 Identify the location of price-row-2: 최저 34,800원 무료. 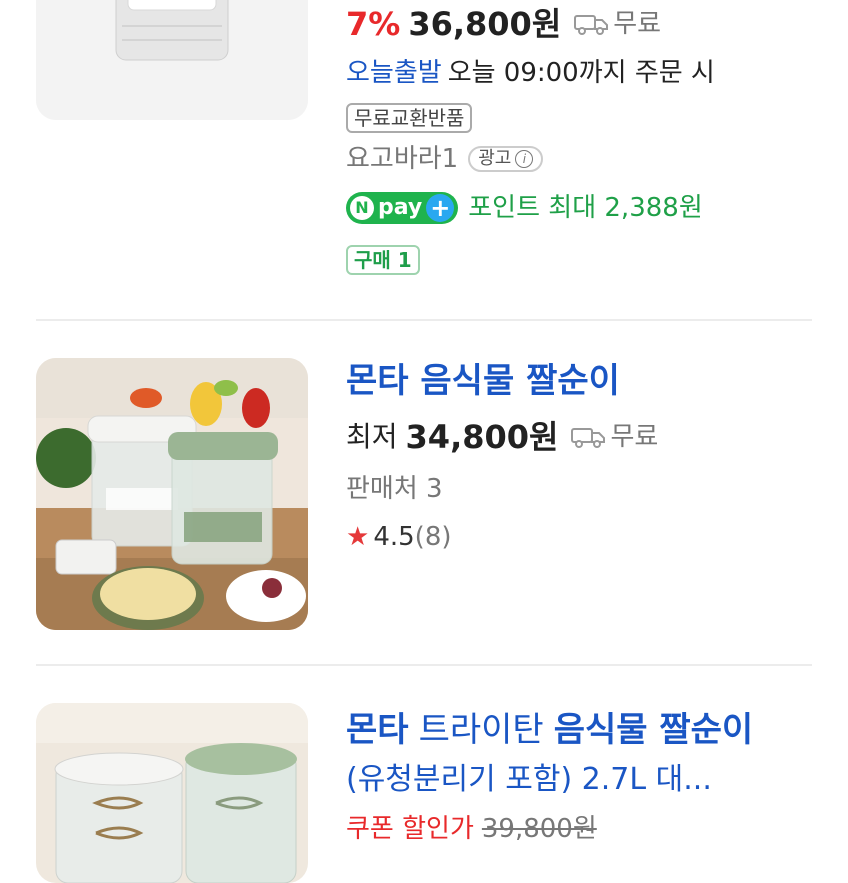
(502, 437).